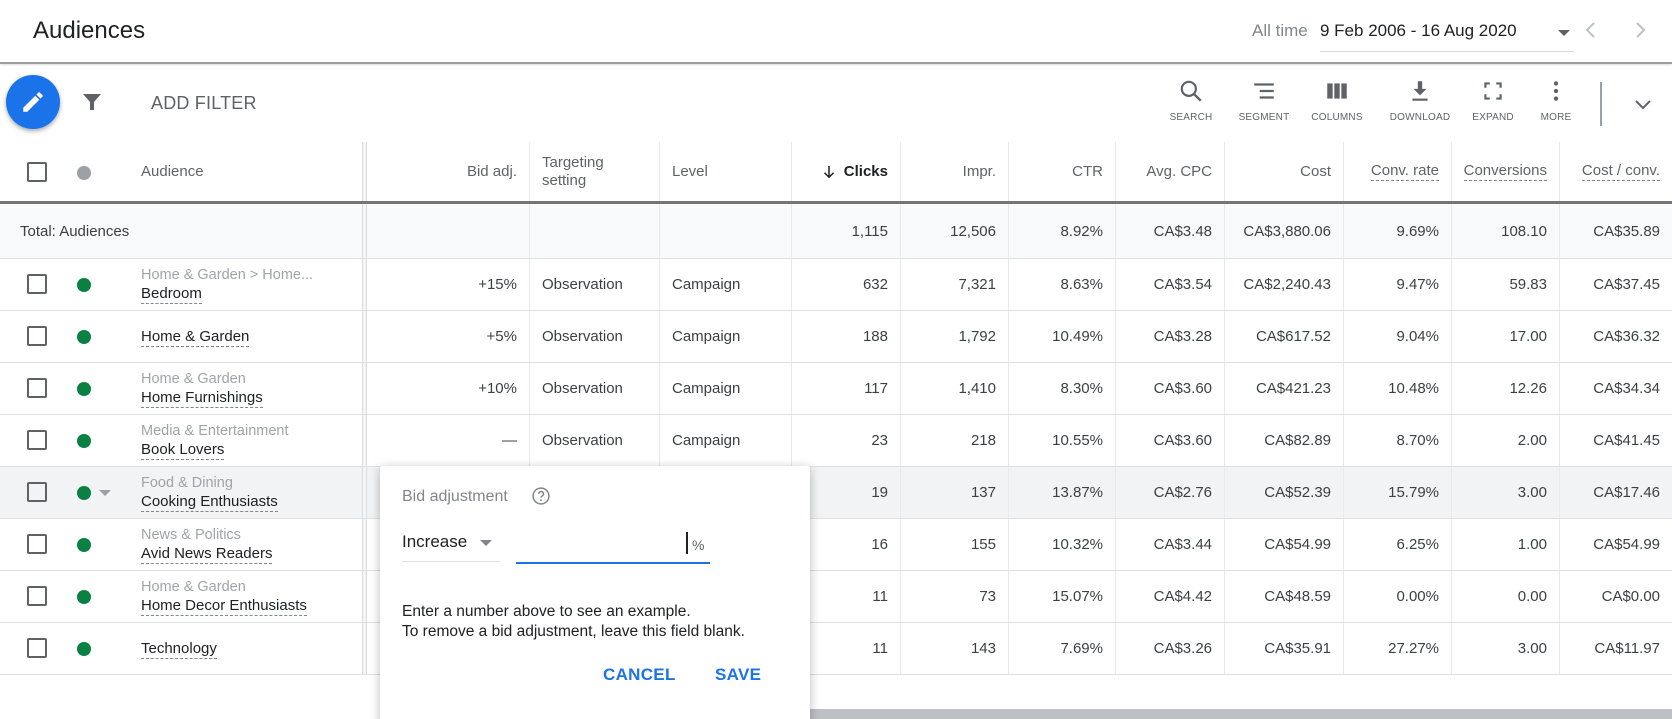 The height and width of the screenshot is (719, 1672). What do you see at coordinates (846, 171) in the screenshot?
I see `col-header-clicks: Clicks` at bounding box center [846, 171].